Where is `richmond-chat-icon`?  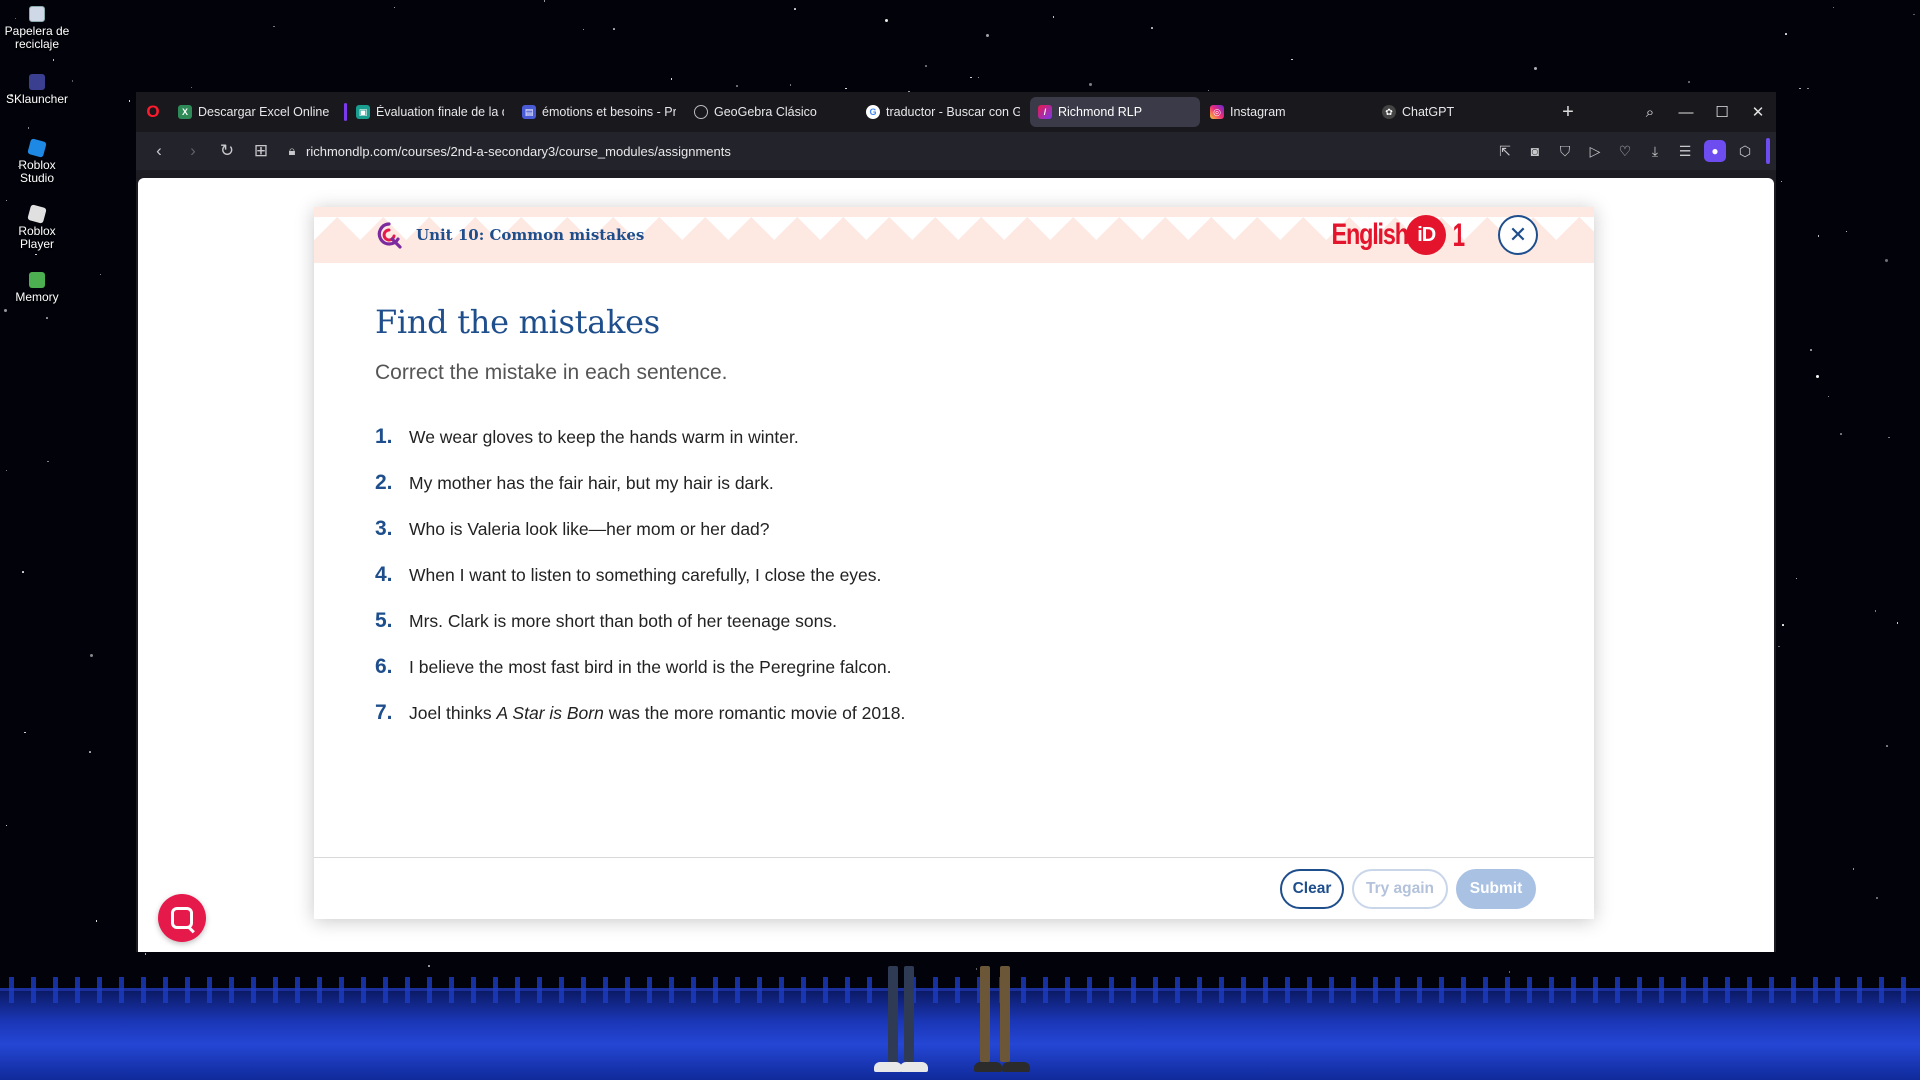
richmond-chat-icon is located at coordinates (182, 918).